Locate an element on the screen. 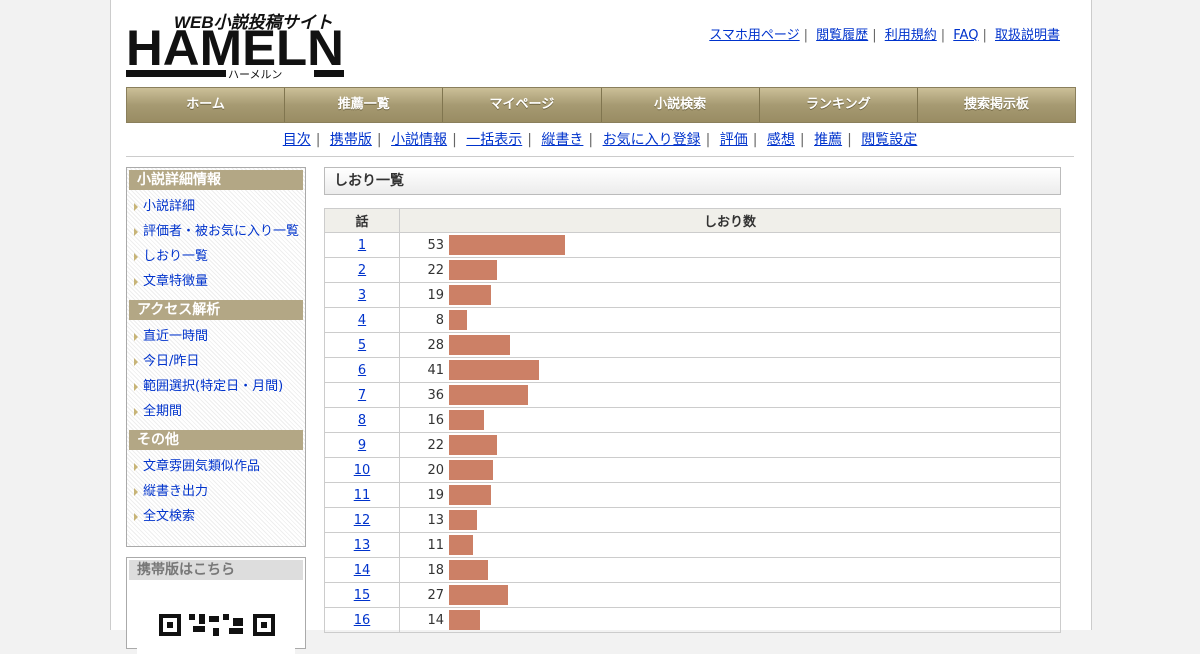 This screenshot has width=1200, height=654. logo-kana: ハーメルン is located at coordinates (255, 74).